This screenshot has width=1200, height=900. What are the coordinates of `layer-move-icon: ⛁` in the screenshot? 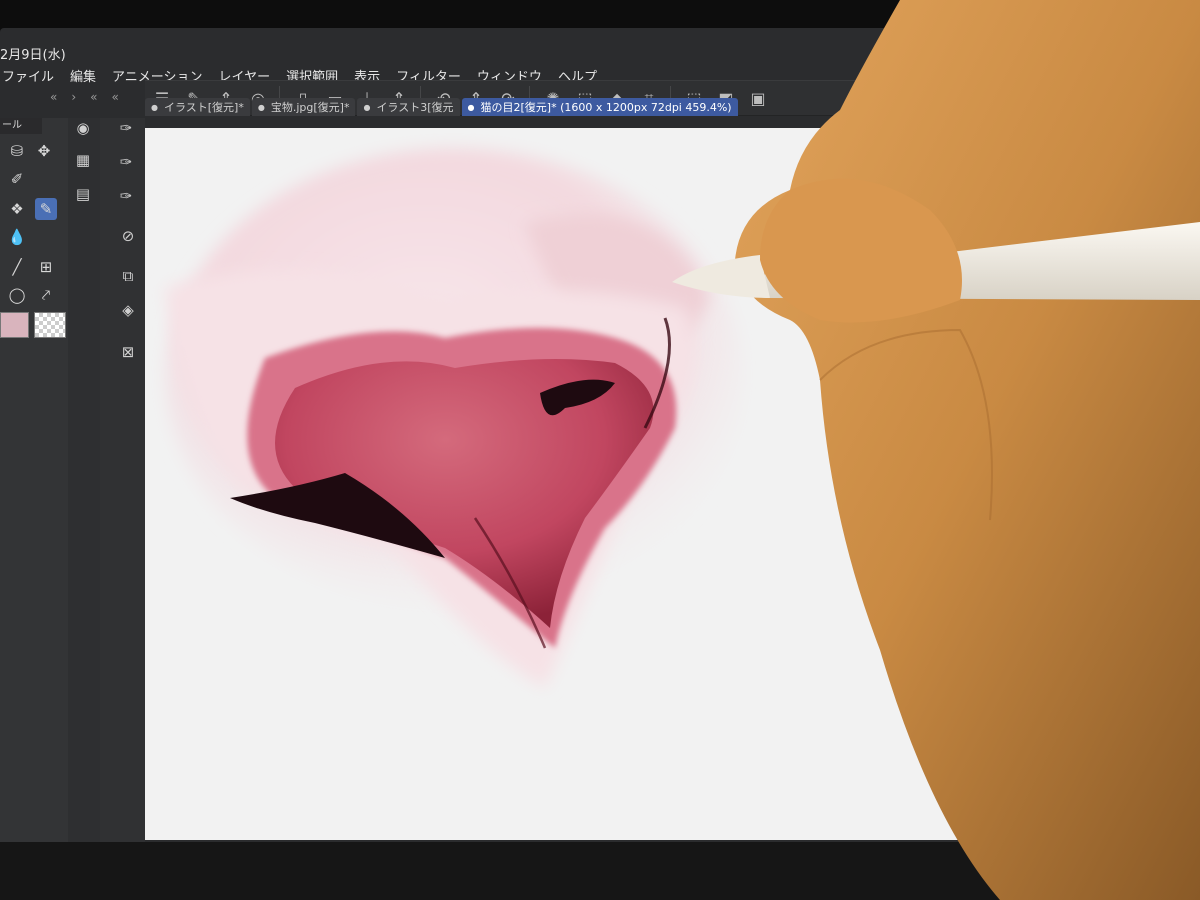 It's located at (17, 151).